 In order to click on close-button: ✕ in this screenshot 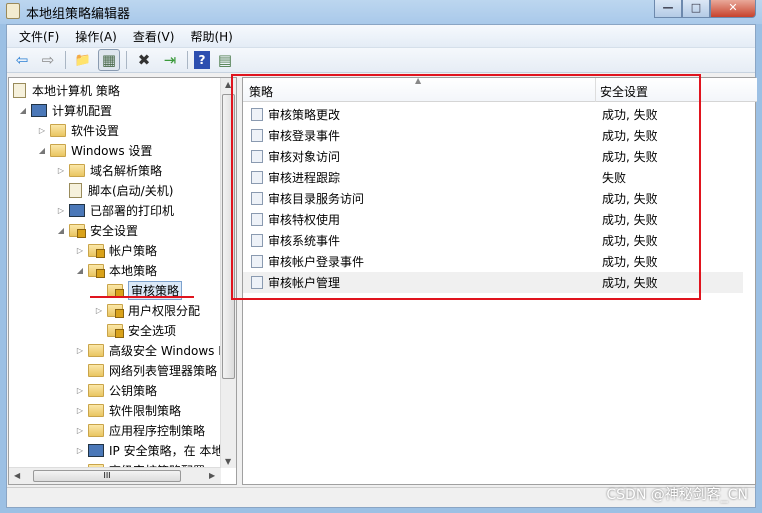, I will do `click(733, 9)`.